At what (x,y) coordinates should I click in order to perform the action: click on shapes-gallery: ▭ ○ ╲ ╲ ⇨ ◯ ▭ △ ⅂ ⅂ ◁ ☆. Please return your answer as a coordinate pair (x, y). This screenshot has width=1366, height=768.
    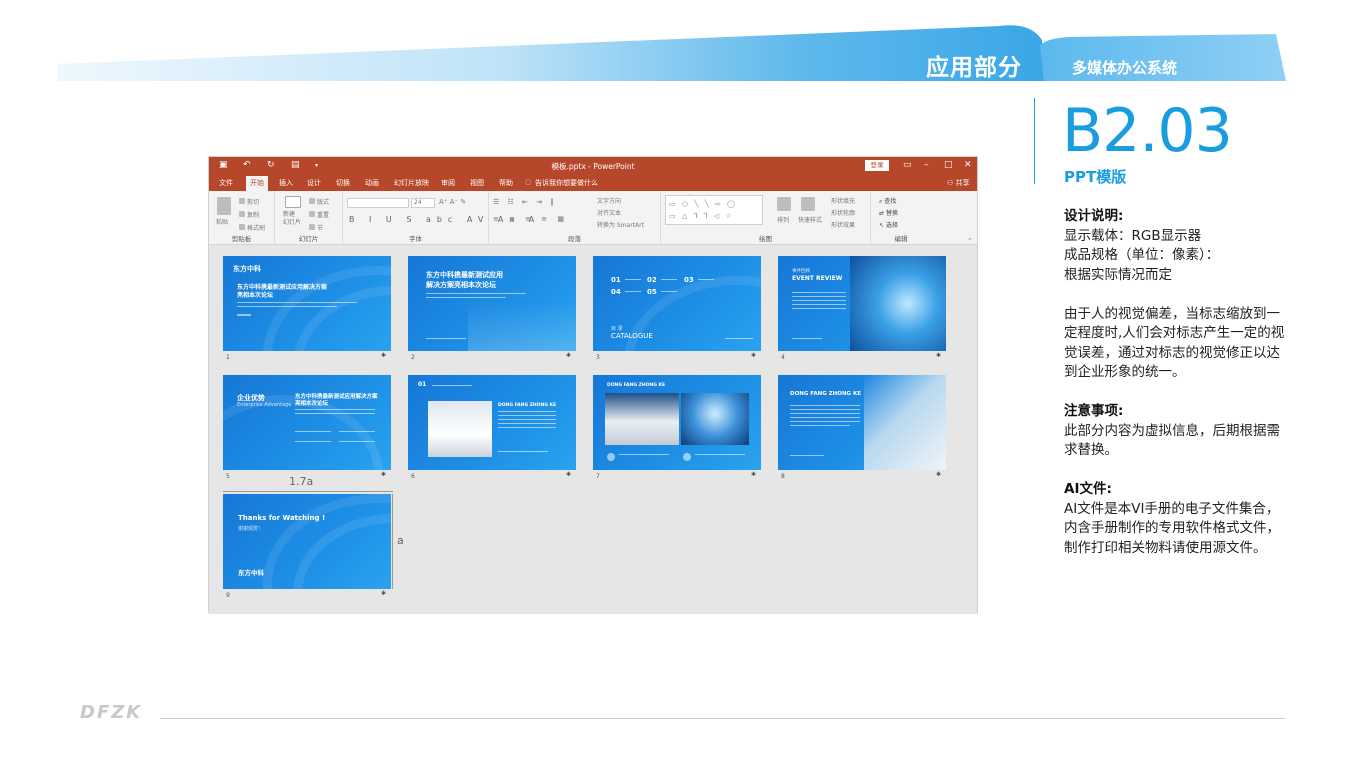
    Looking at the image, I should click on (714, 210).